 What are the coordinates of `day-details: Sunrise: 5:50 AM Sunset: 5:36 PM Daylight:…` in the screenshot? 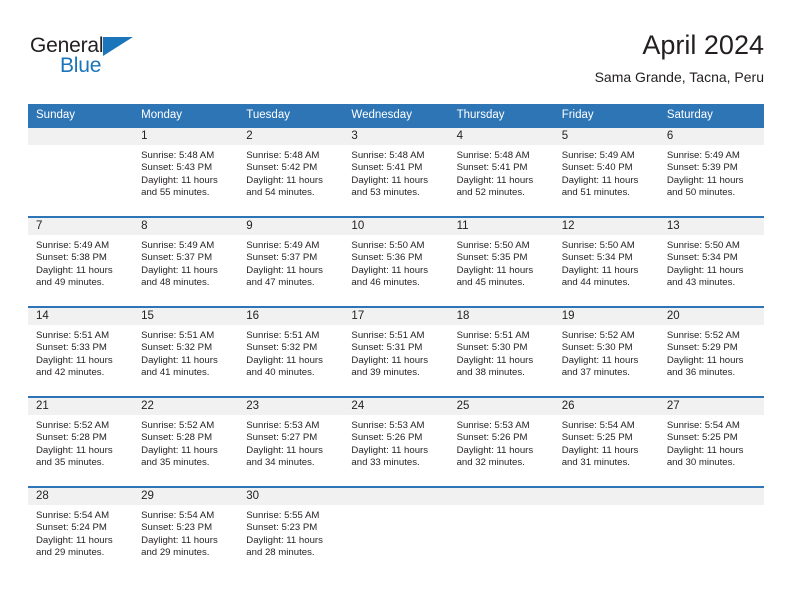 It's located at (395, 262).